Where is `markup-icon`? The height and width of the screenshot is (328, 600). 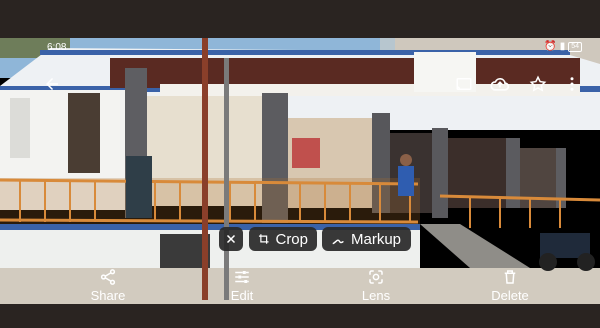 markup-icon is located at coordinates (338, 242).